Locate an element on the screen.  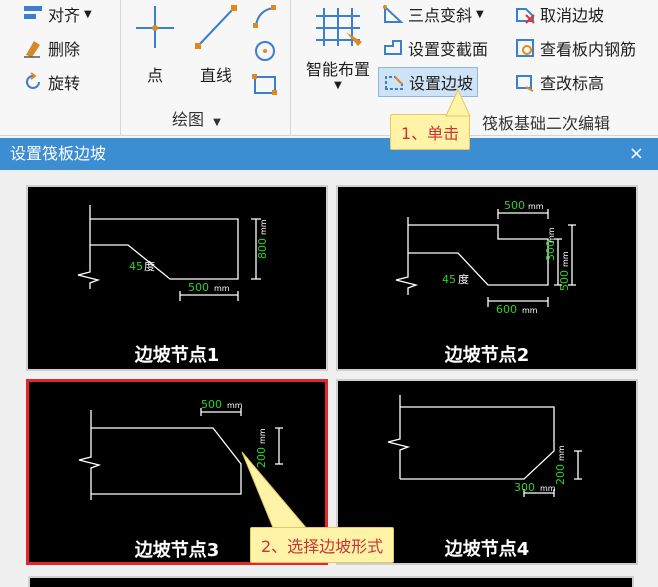
raft-group-label: 筏板基础二次编辑 is located at coordinates (546, 123).